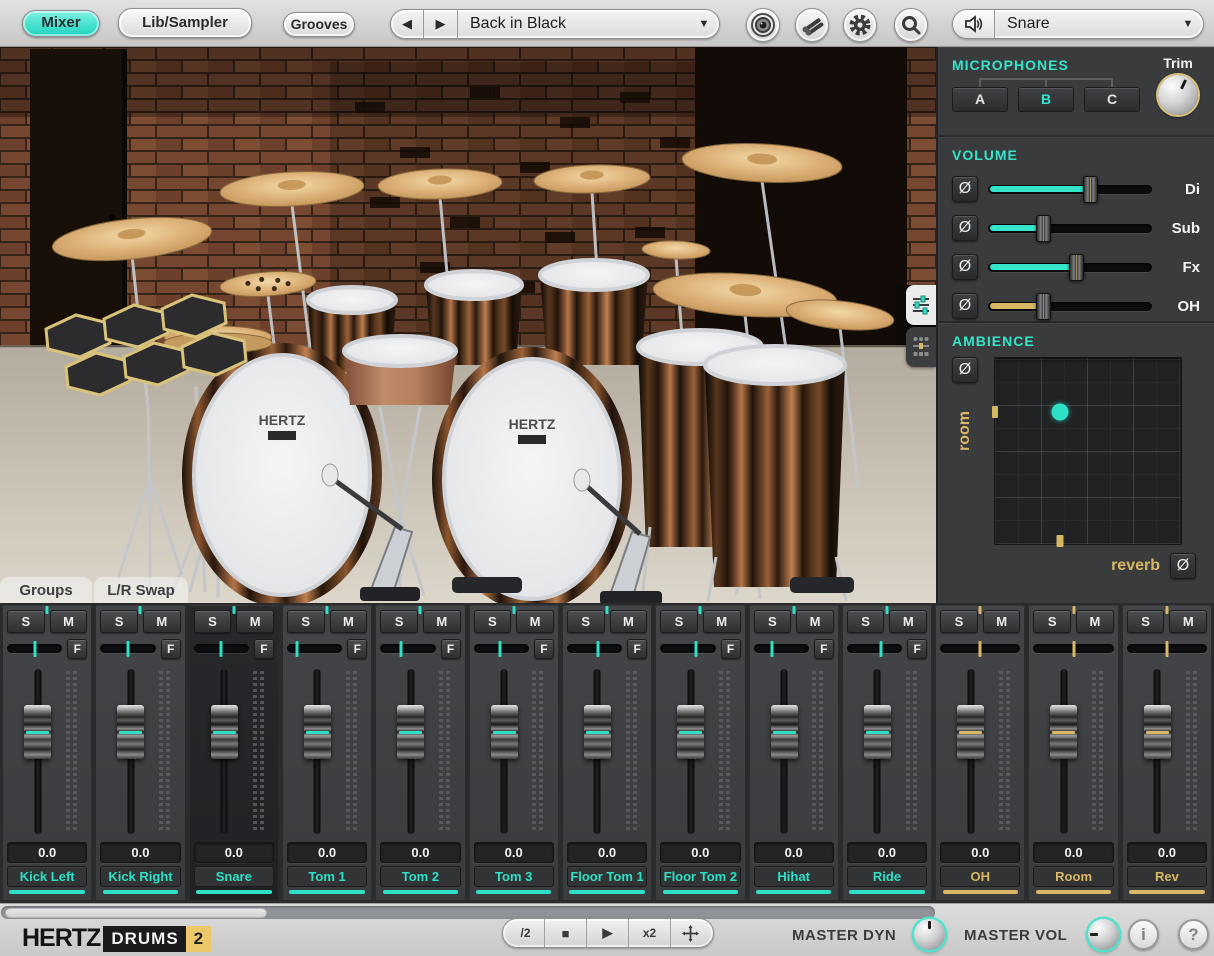 The image size is (1214, 956). Describe the element at coordinates (524, 933) in the screenshot. I see `half-tempo-button: /2` at that location.